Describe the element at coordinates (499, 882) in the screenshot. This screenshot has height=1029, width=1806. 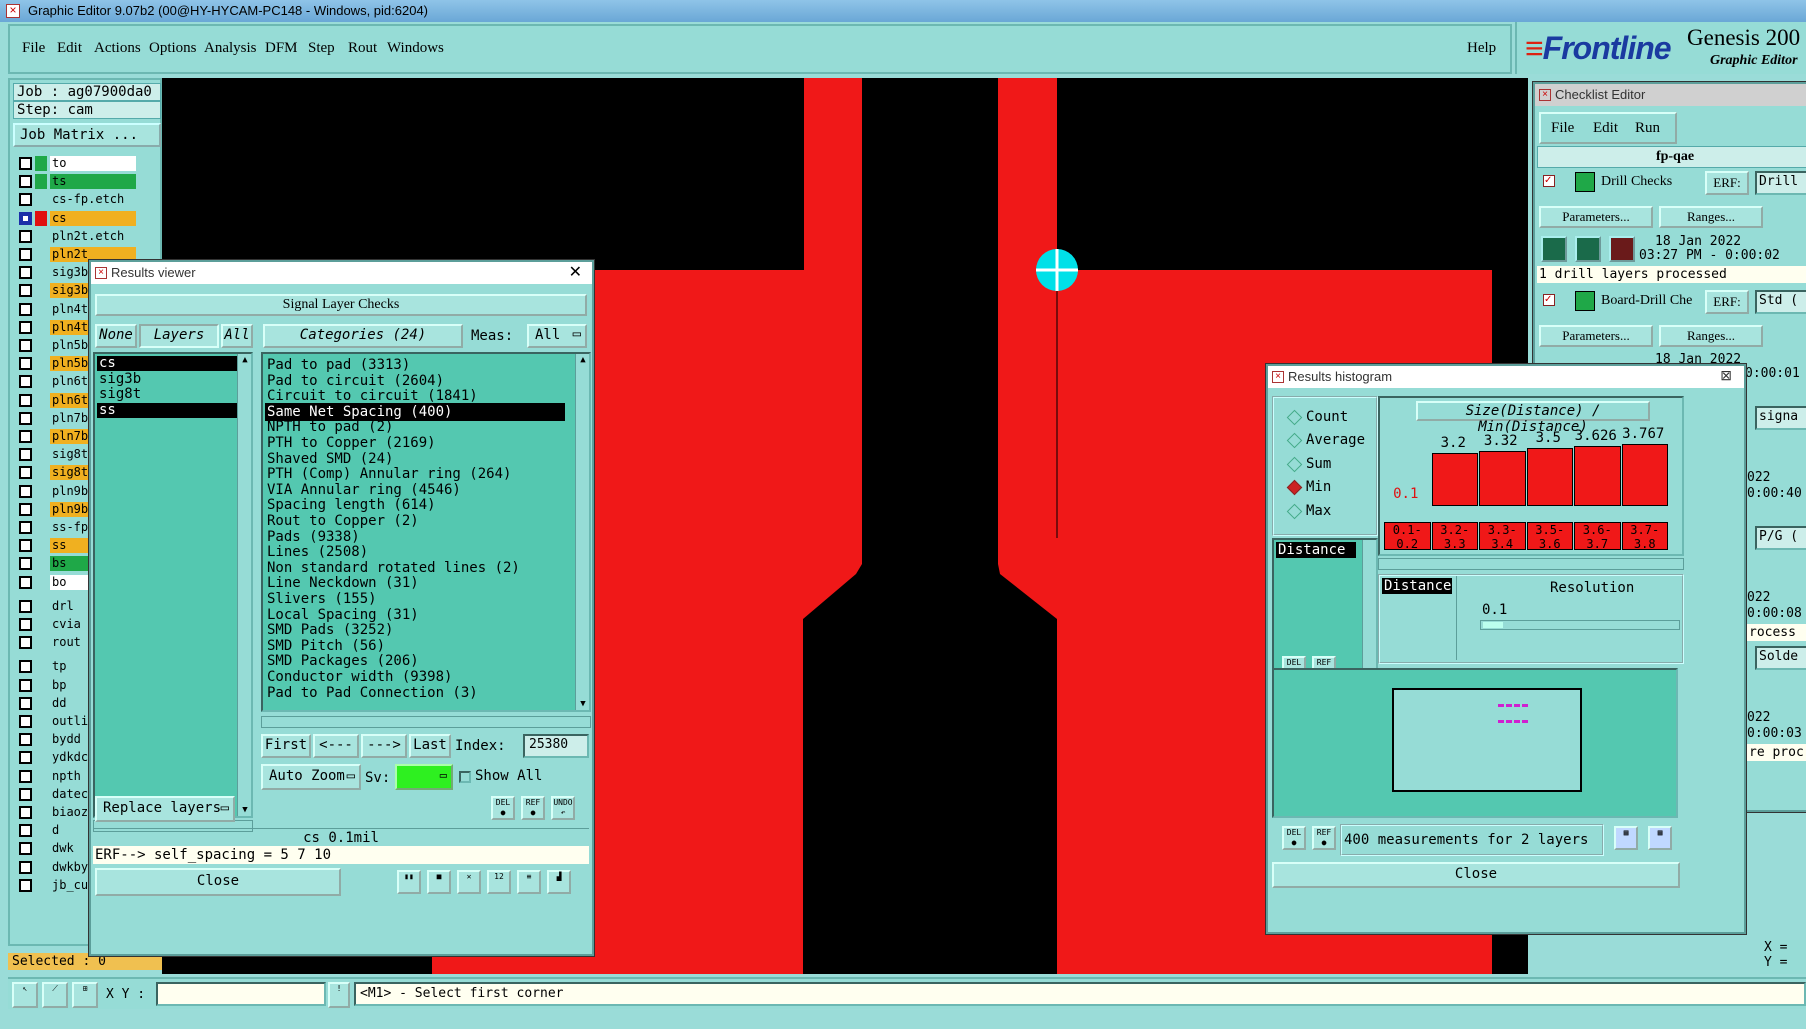
I see `number-icon: 12` at that location.